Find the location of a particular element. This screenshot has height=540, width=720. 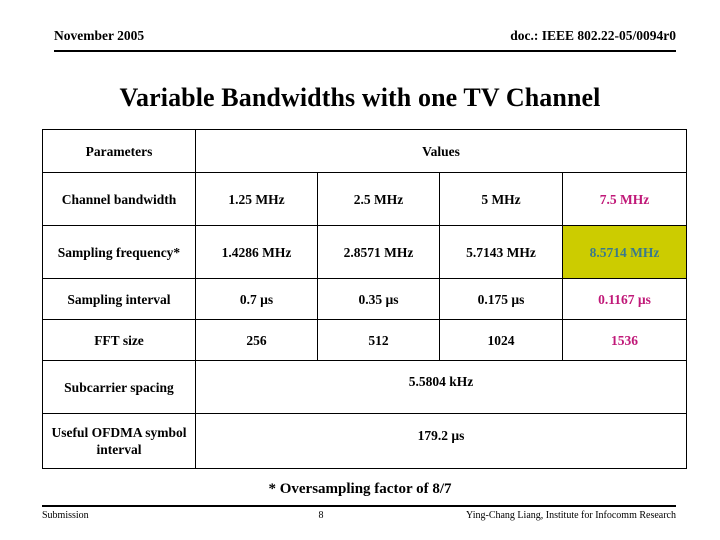

table-row: FFT size 256 512 1024 1536 is located at coordinates (365, 340).